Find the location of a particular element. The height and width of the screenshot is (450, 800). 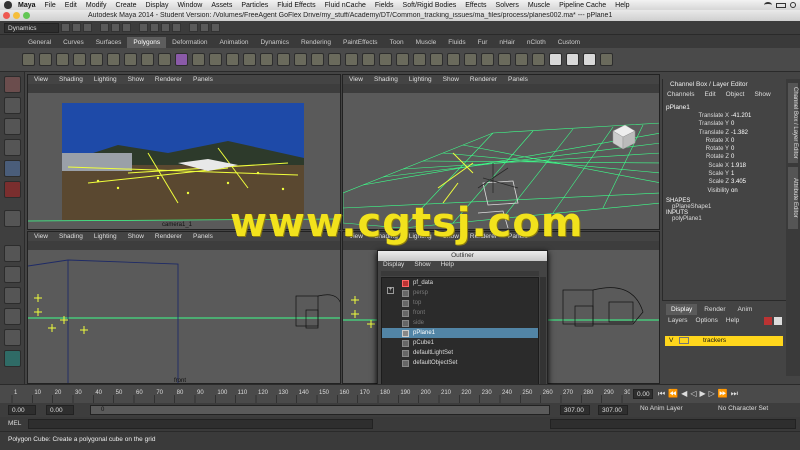

poly-cone-icon is located at coordinates (79, 59).